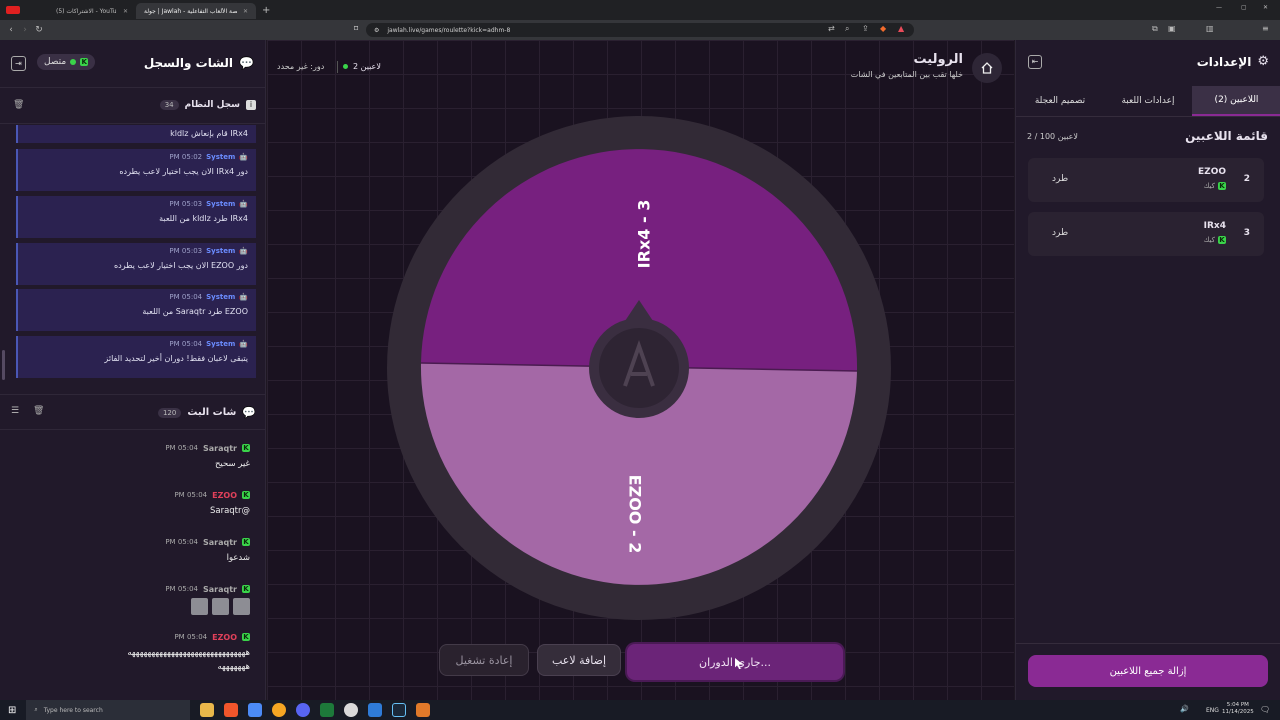  I want to click on store-icon, so click(255, 710).